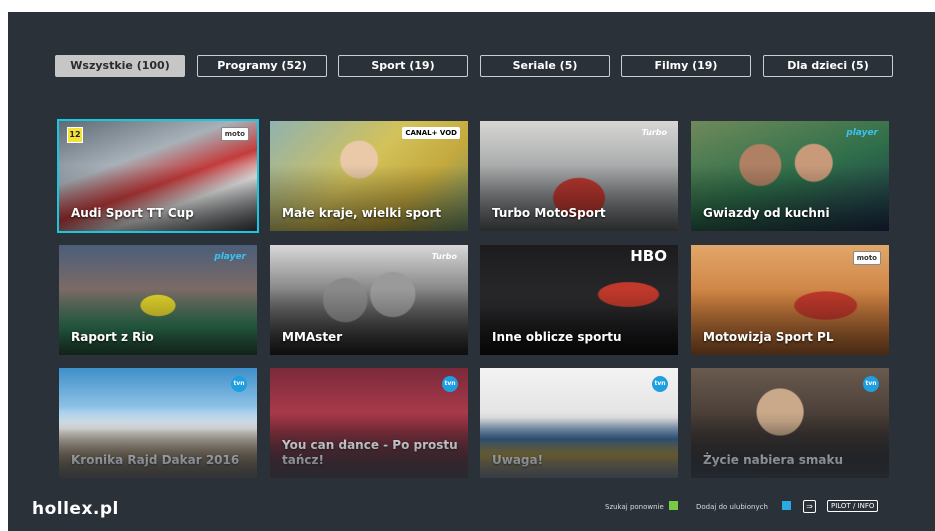 The image size is (935, 531). Describe the element at coordinates (579, 176) in the screenshot. I see `tile-turbo-motosport: Turbo Turbo MotoSport` at that location.